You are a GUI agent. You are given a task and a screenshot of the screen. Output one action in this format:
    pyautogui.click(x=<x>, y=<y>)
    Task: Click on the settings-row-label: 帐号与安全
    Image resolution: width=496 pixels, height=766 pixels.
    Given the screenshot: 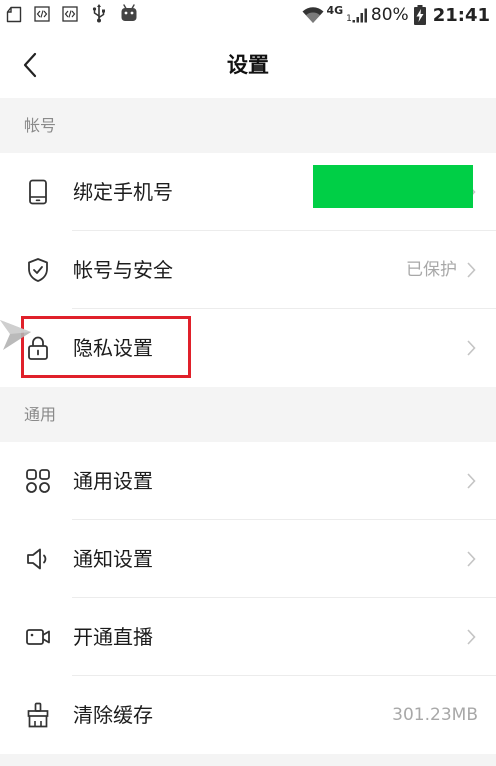 What is the action you would take?
    pyautogui.click(x=123, y=270)
    